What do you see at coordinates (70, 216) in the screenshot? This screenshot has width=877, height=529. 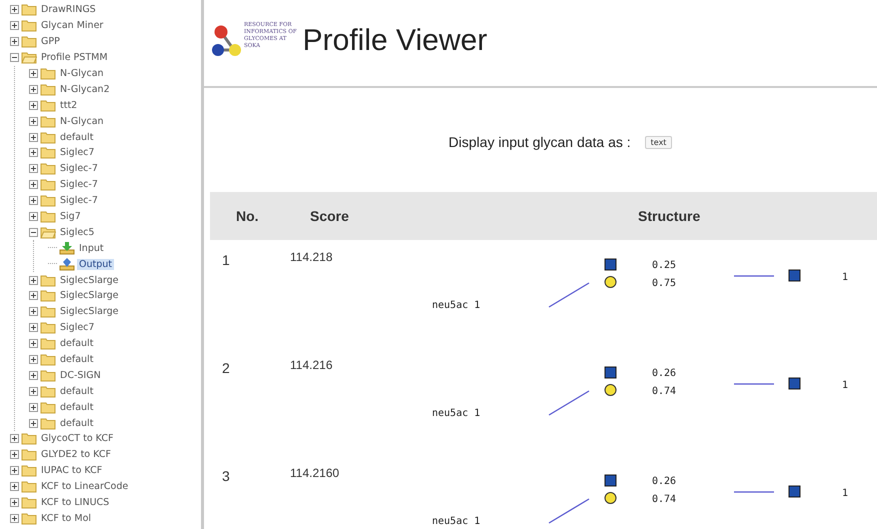 I see `tree-item: Sig7` at bounding box center [70, 216].